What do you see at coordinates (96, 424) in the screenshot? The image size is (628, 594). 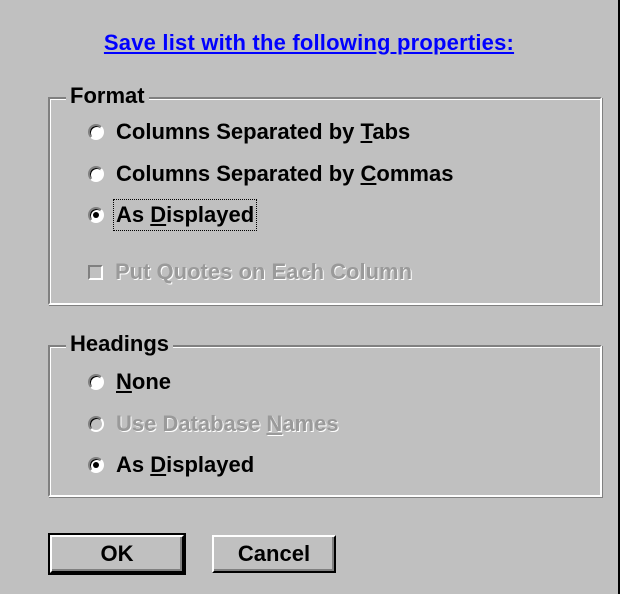 I see `headings-database-names-radio` at bounding box center [96, 424].